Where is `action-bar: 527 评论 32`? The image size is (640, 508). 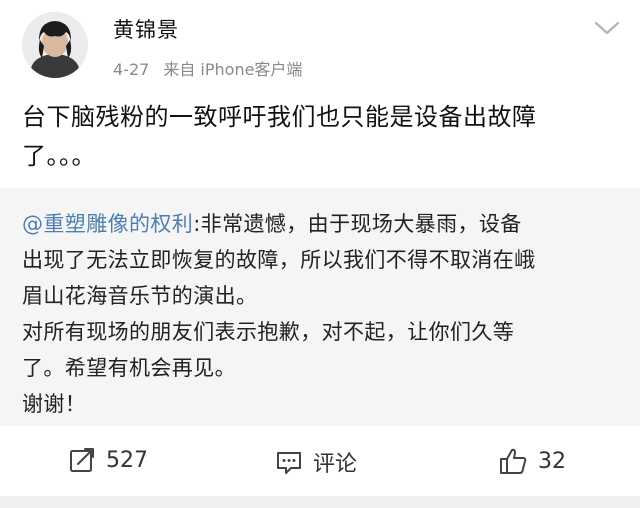 action-bar: 527 评论 32 is located at coordinates (320, 461).